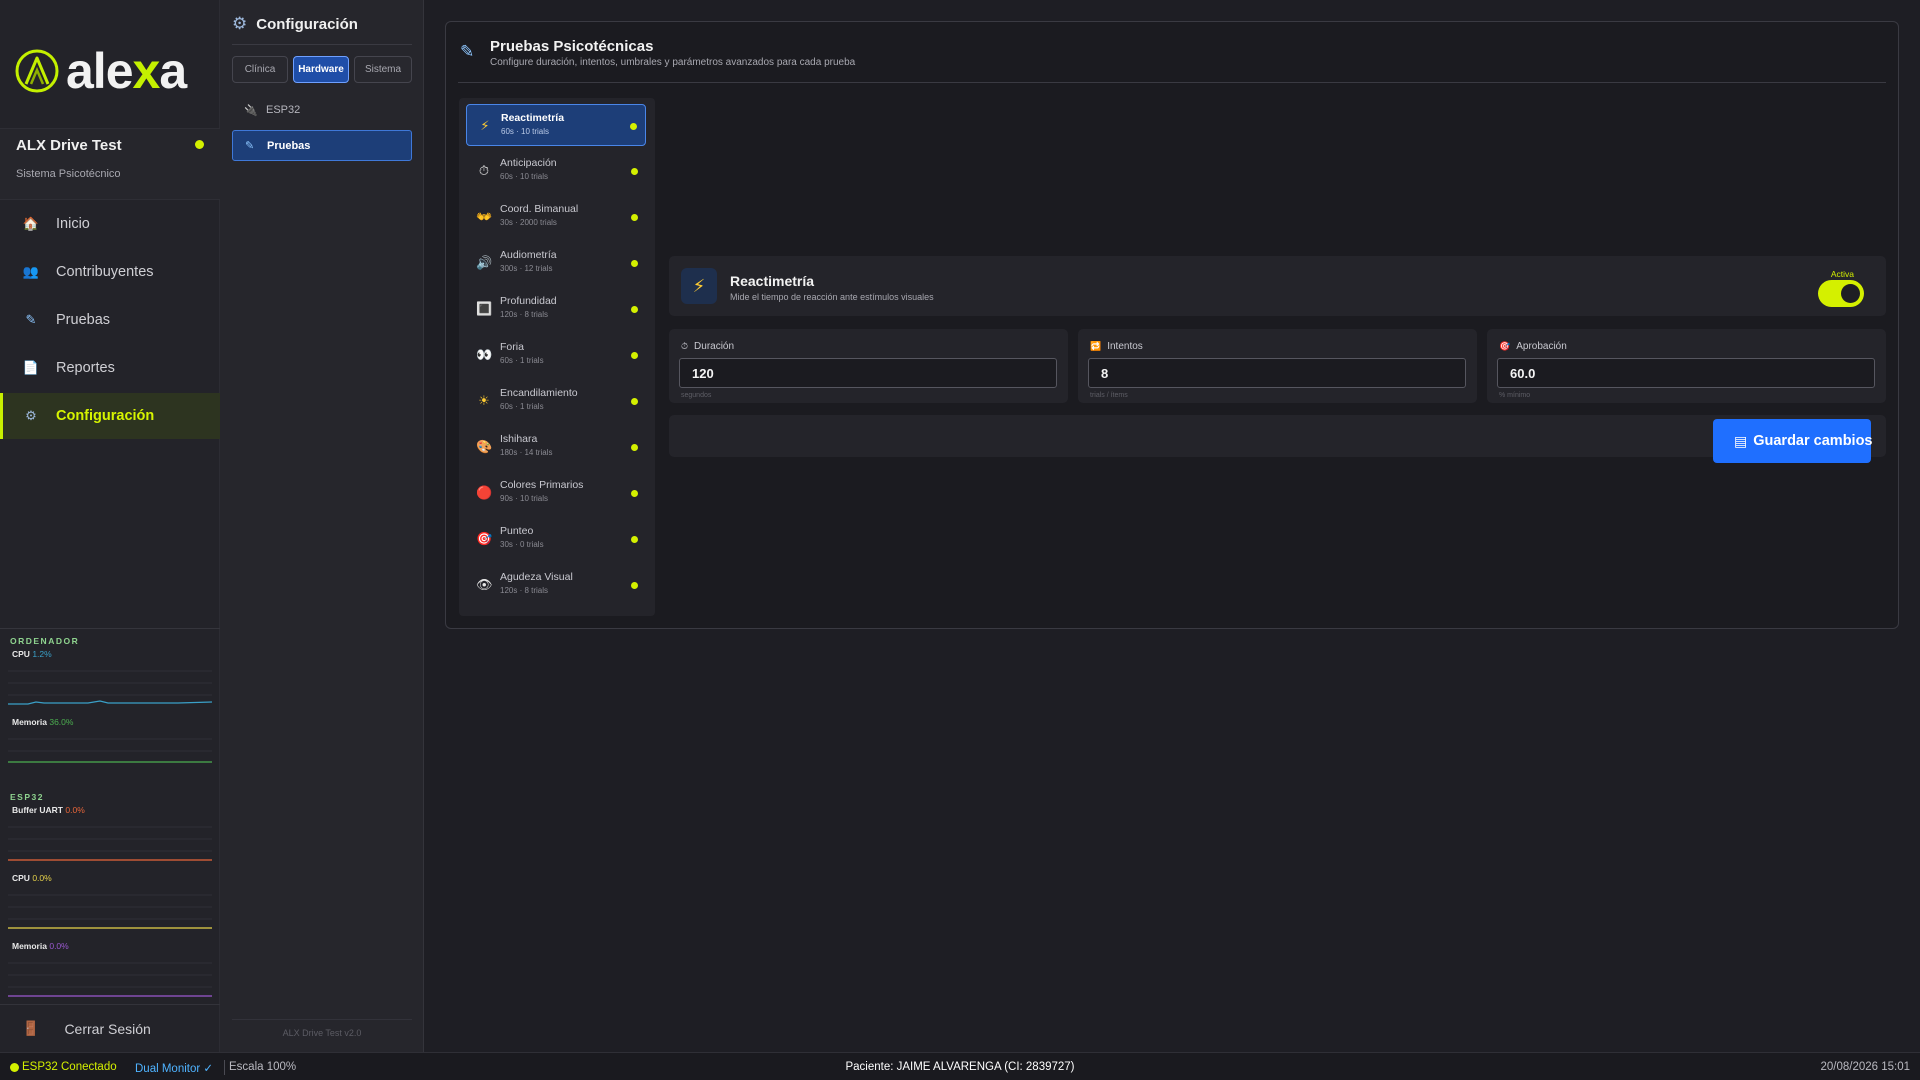 The height and width of the screenshot is (1080, 1920). I want to click on test-name: Audiometría, so click(528, 255).